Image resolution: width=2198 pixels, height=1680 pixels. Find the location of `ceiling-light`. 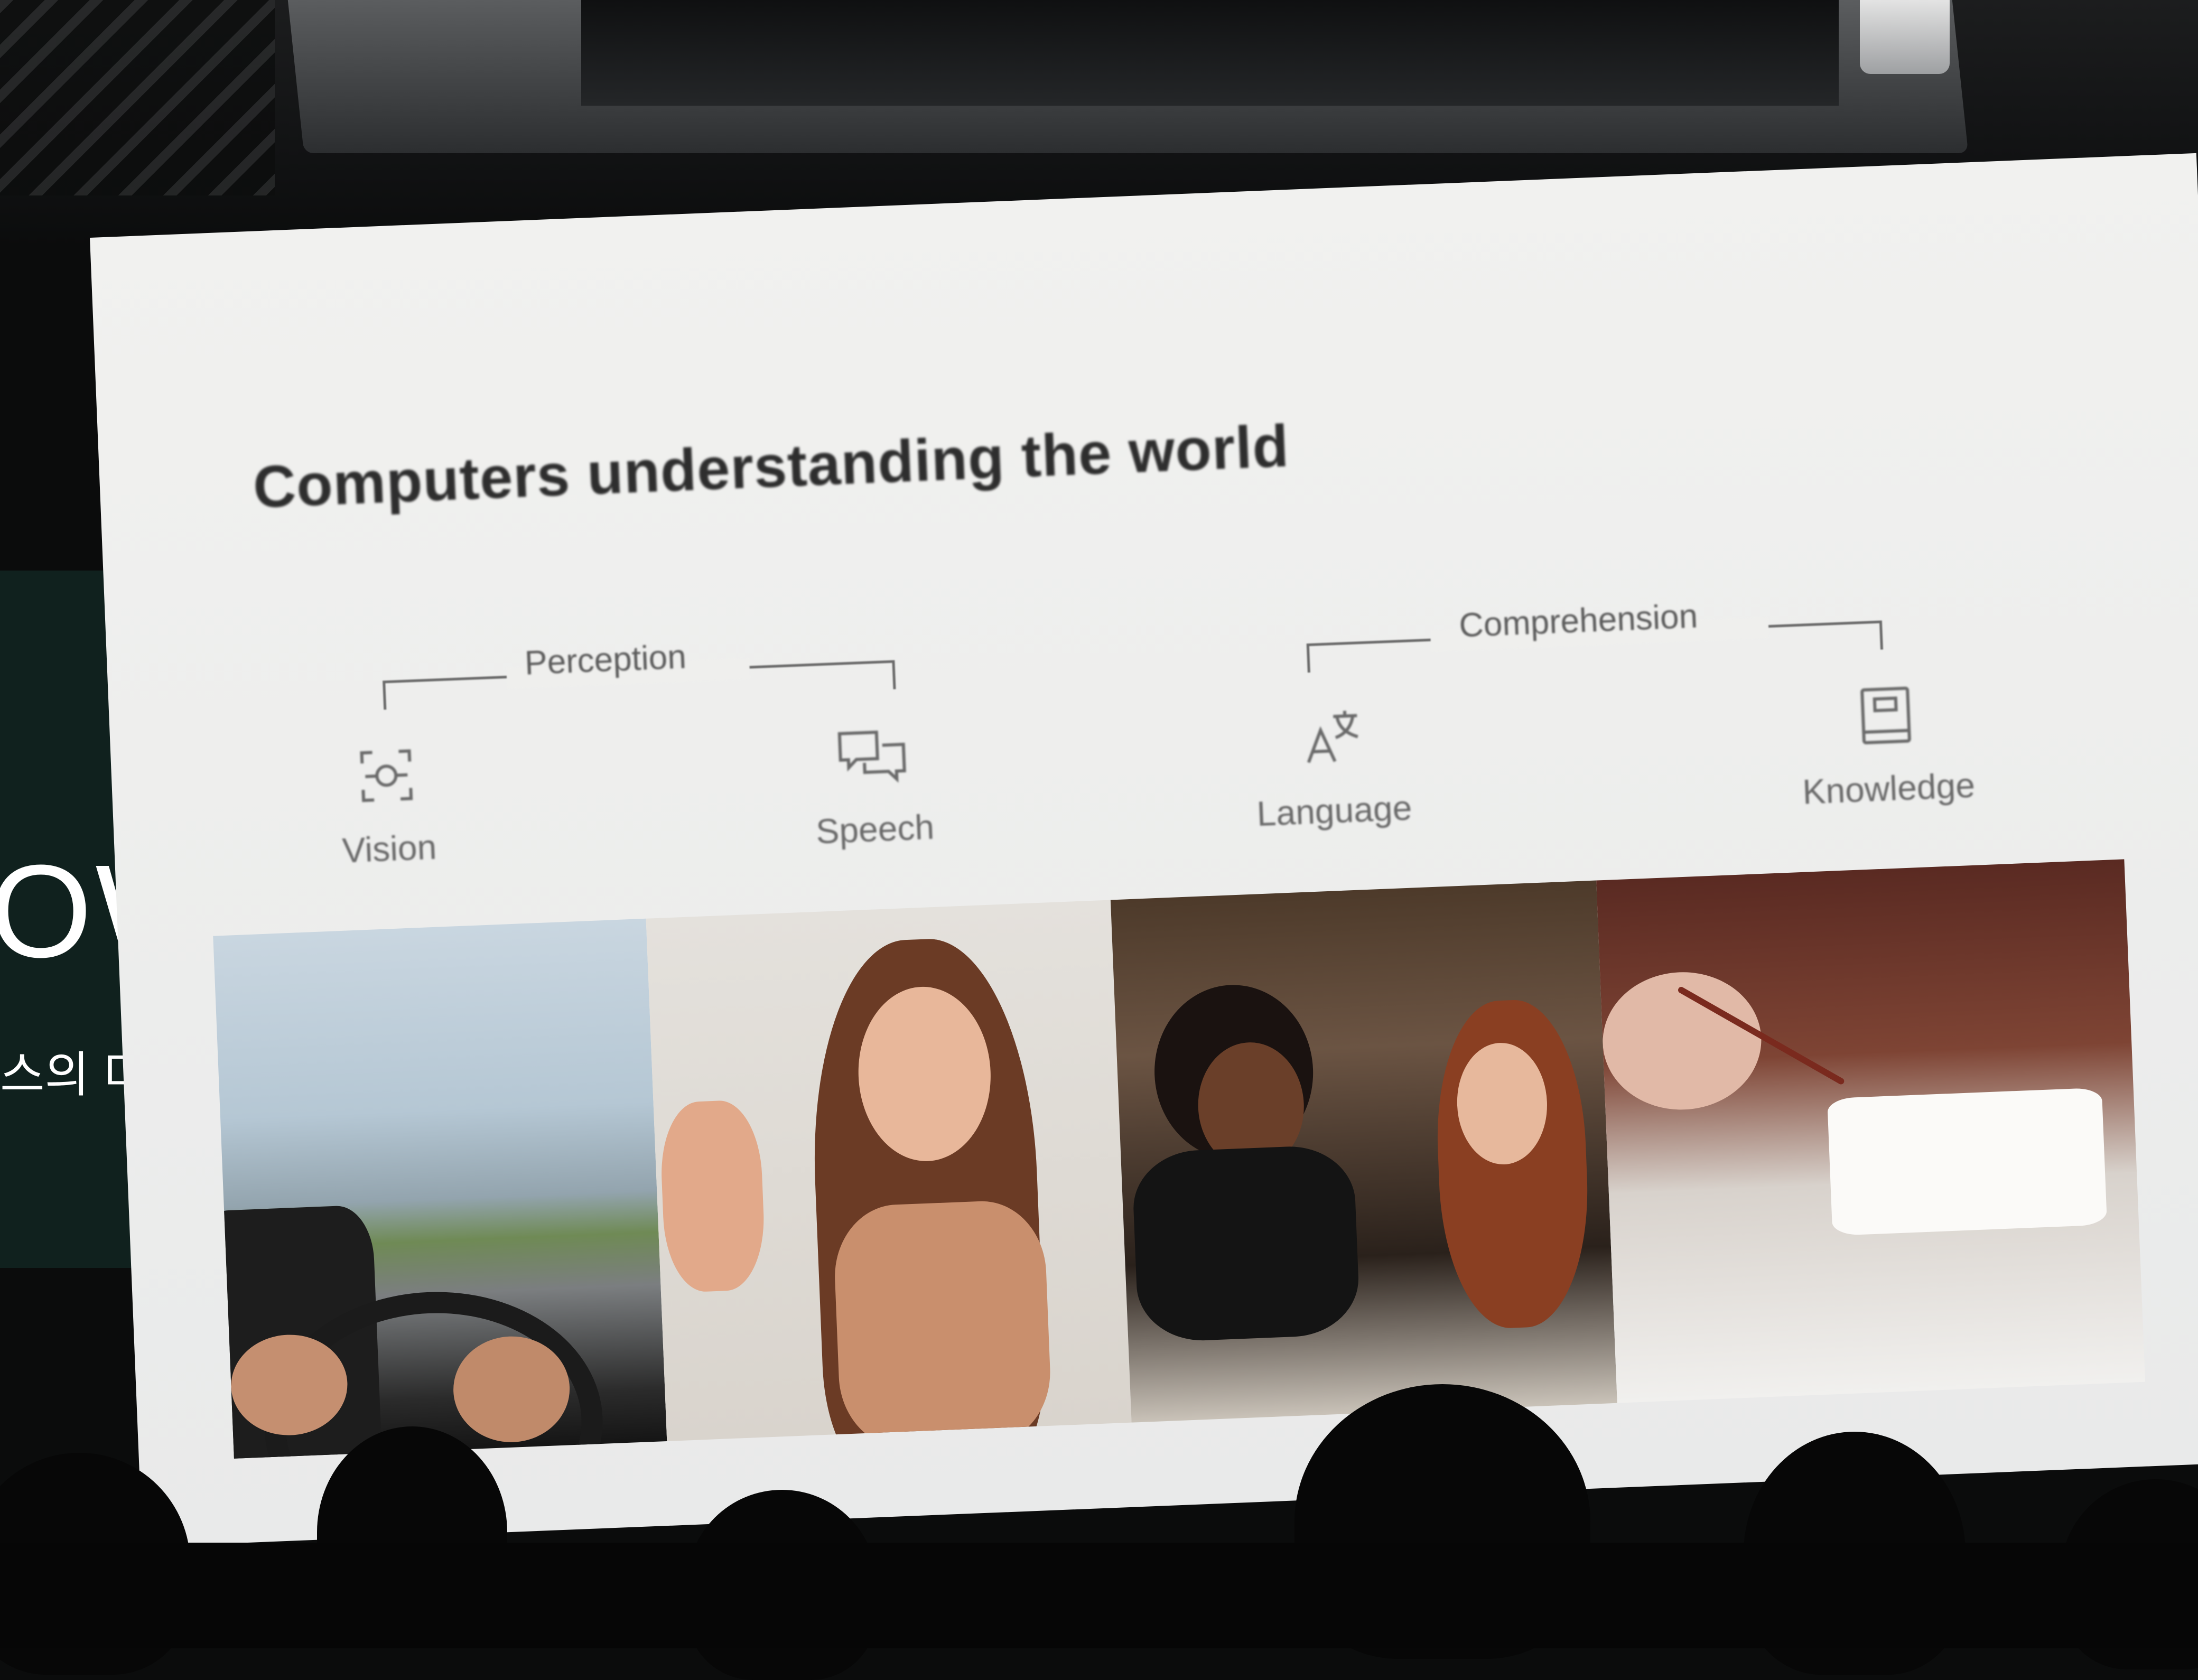

ceiling-light is located at coordinates (1905, 37).